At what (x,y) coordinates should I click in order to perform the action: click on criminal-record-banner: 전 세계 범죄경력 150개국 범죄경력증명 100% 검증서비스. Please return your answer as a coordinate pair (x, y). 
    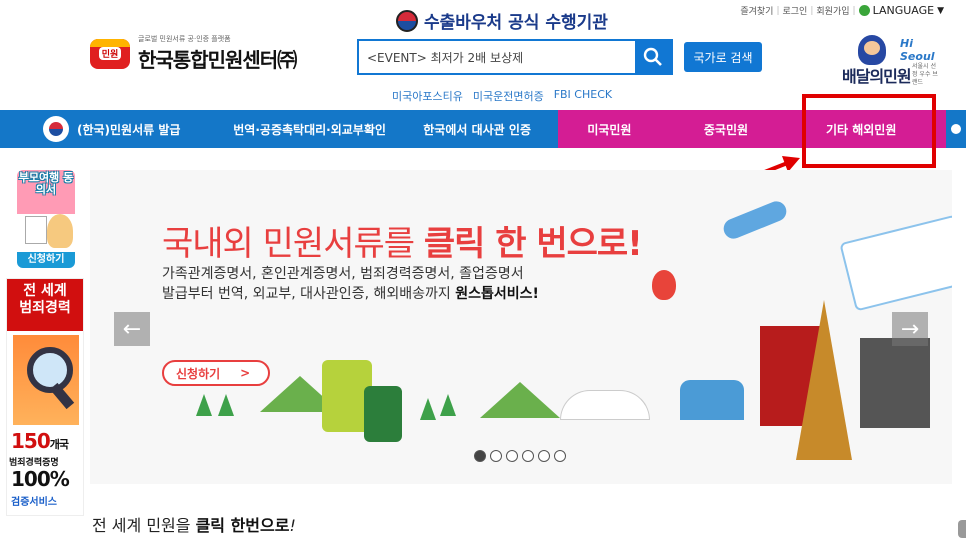
    Looking at the image, I should click on (45, 397).